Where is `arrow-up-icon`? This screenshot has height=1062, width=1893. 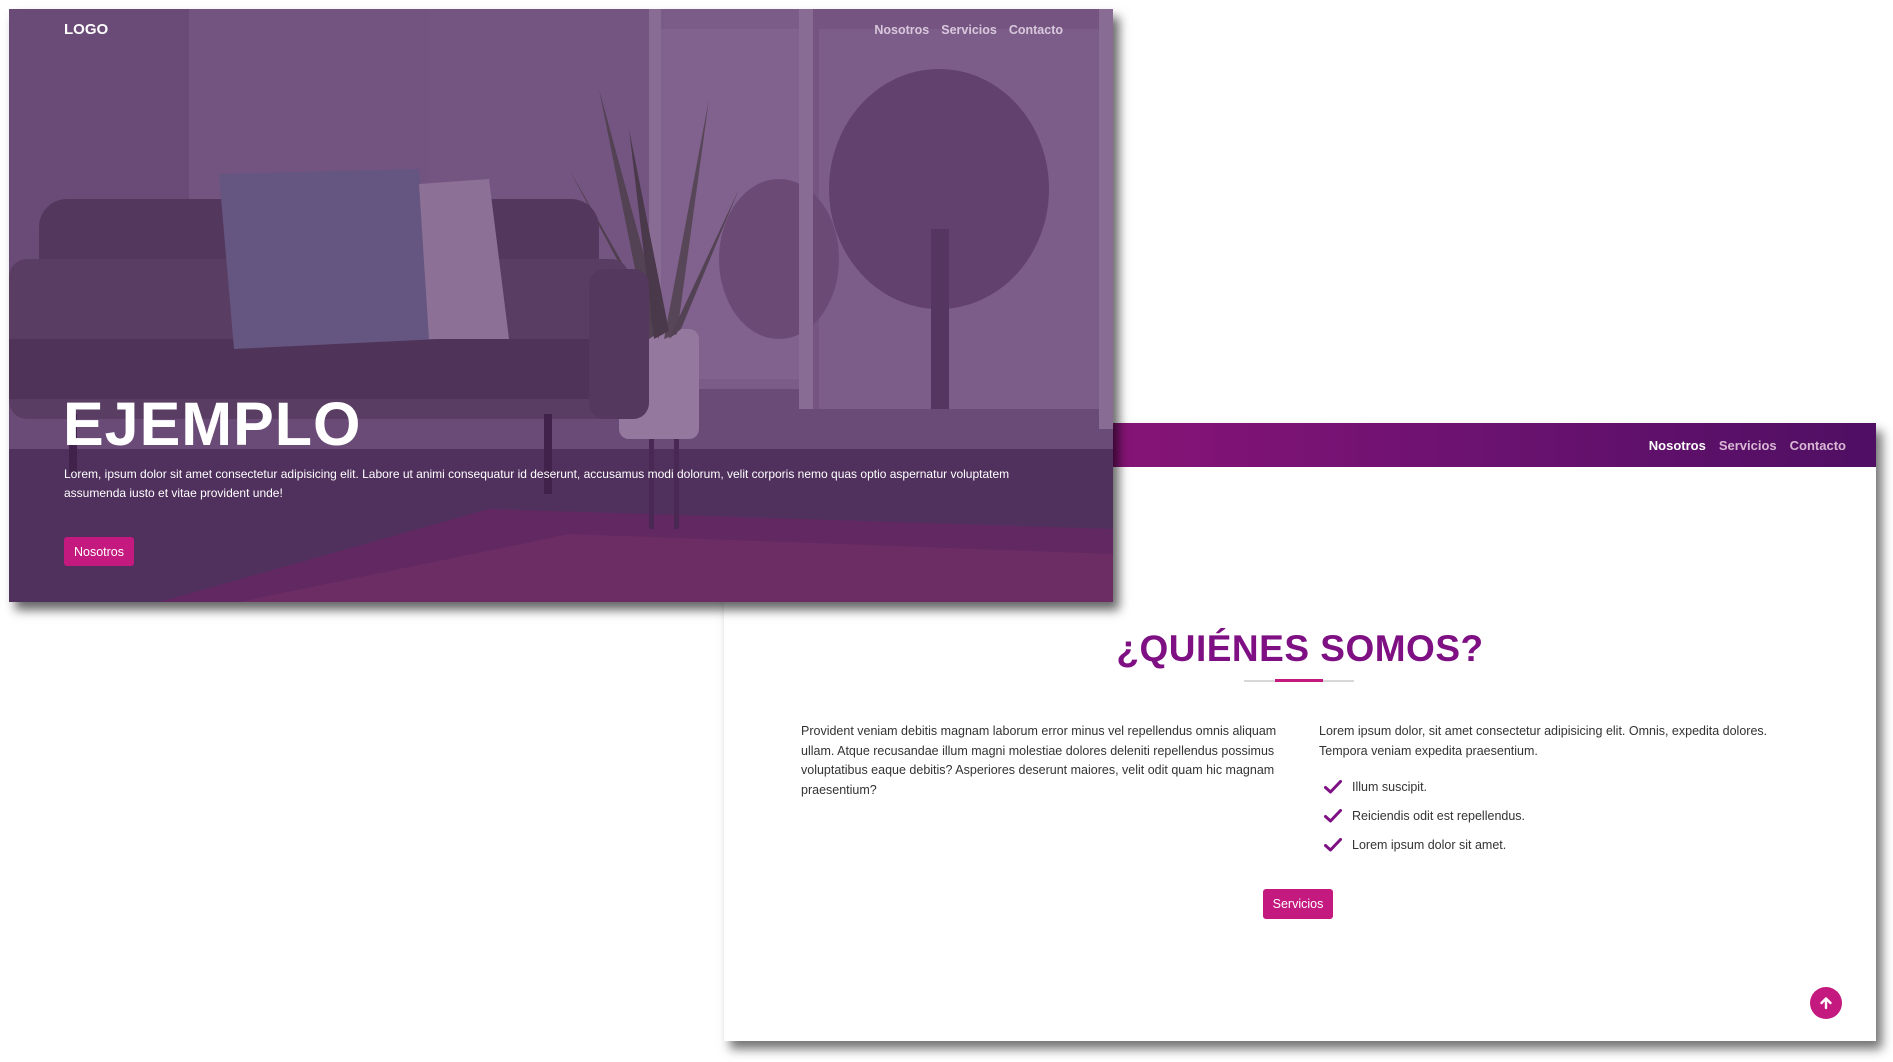 arrow-up-icon is located at coordinates (1826, 1003).